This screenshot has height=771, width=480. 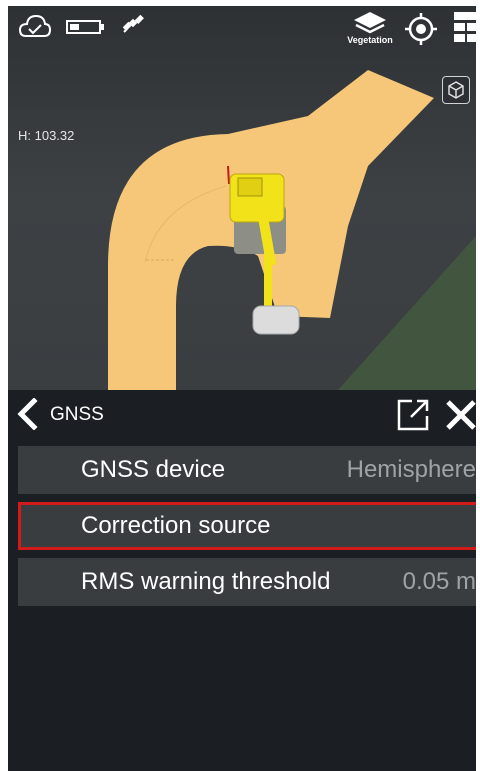 I want to click on correction-source-row: Correction source, so click(x=247, y=526).